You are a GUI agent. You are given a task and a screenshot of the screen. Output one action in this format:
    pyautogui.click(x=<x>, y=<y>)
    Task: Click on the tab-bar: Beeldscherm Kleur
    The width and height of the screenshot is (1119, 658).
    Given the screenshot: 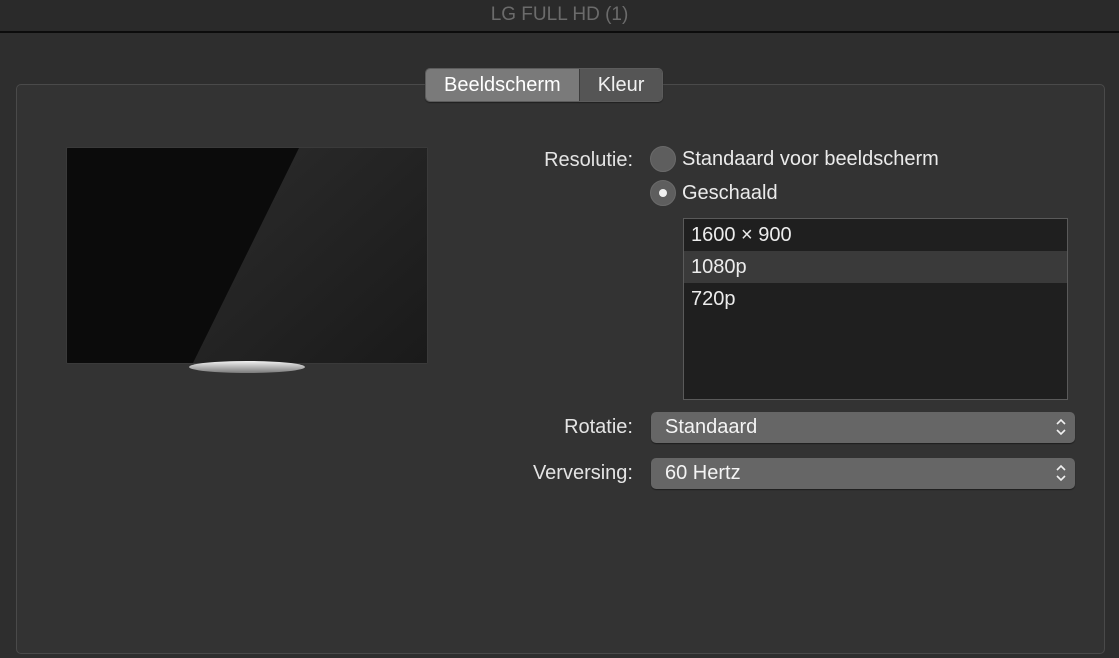 What is the action you would take?
    pyautogui.click(x=544, y=85)
    